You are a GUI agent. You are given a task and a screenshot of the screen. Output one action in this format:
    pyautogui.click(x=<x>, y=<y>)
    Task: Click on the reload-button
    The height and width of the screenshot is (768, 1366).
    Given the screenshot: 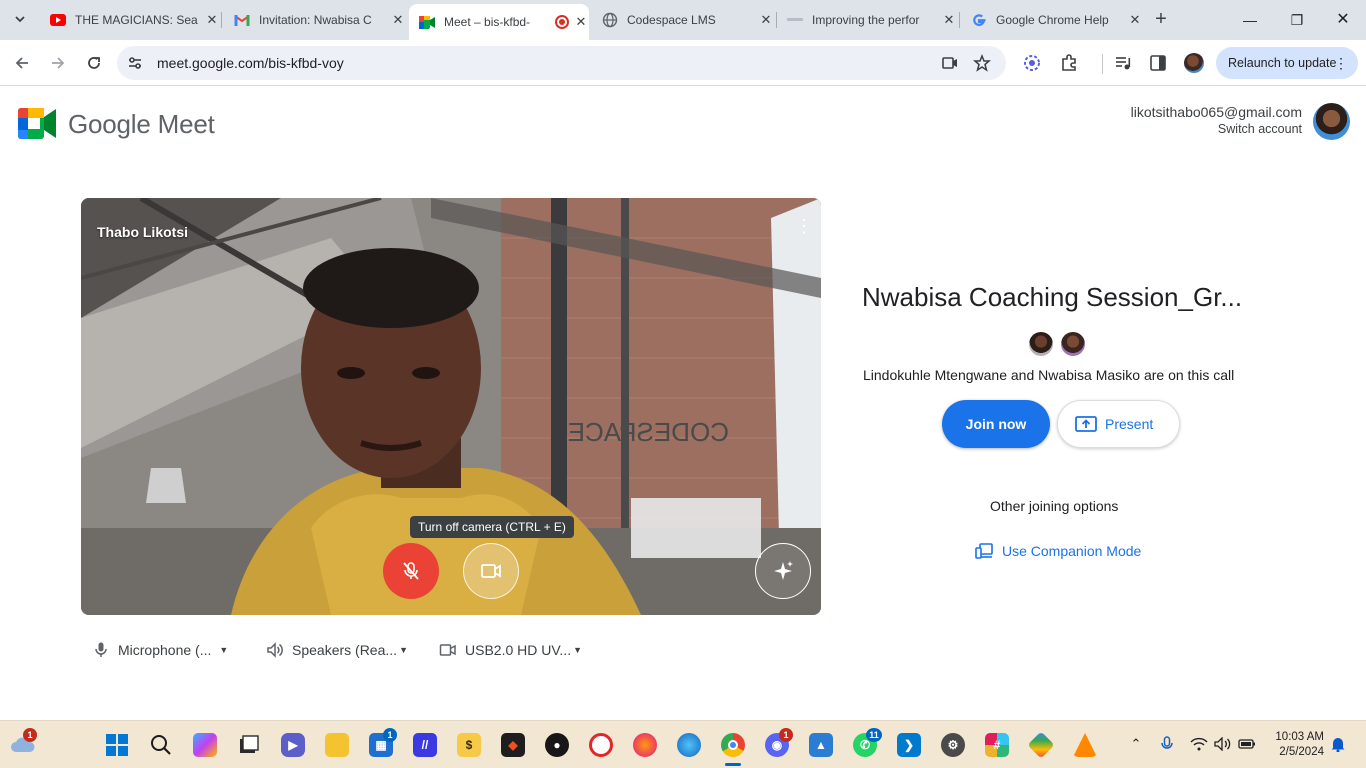 What is the action you would take?
    pyautogui.click(x=94, y=63)
    